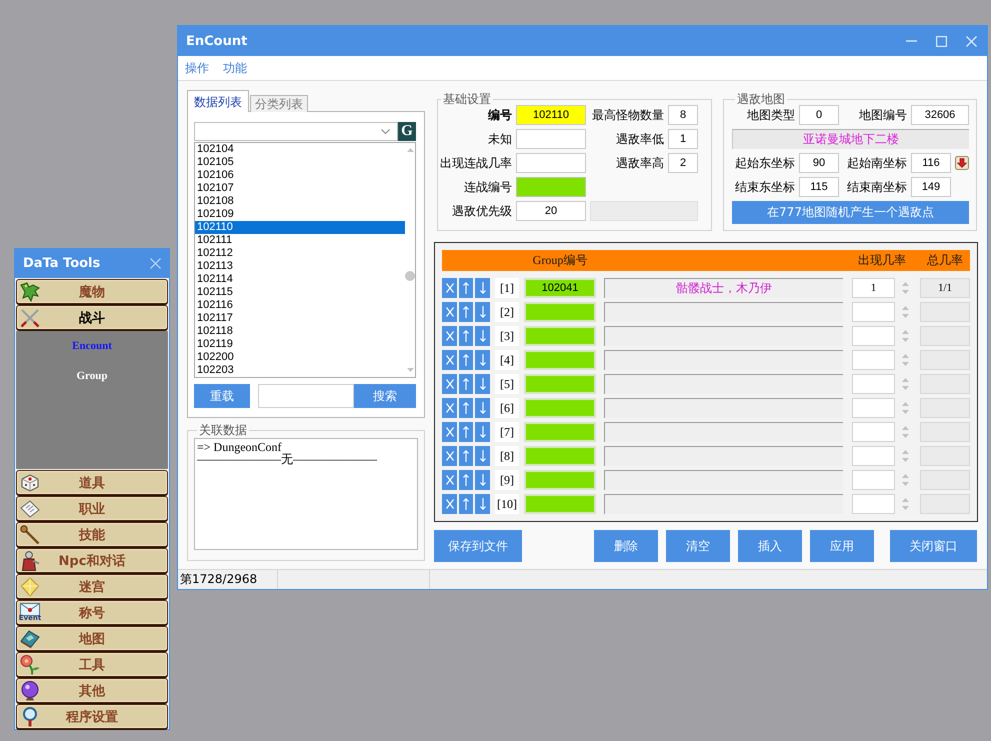 The image size is (991, 741). I want to click on list-item: 102107, so click(300, 188).